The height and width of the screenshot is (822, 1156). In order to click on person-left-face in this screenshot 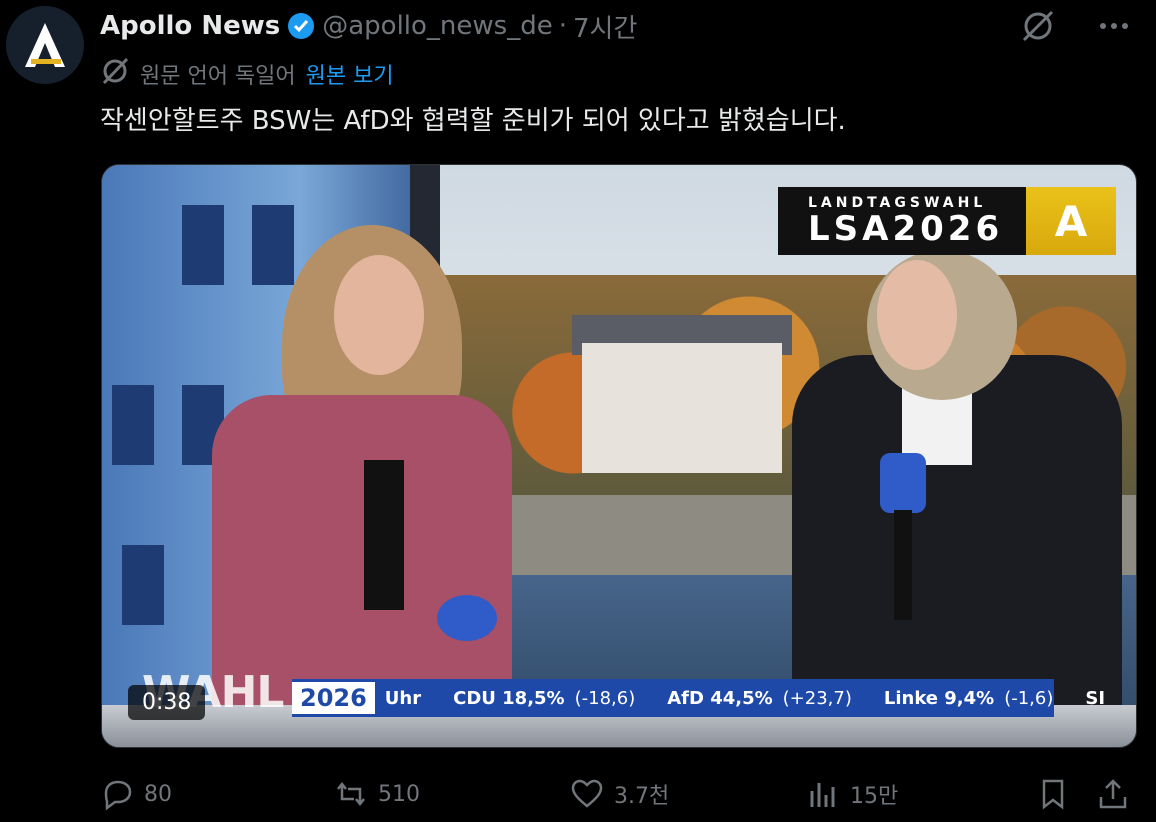, I will do `click(379, 315)`.